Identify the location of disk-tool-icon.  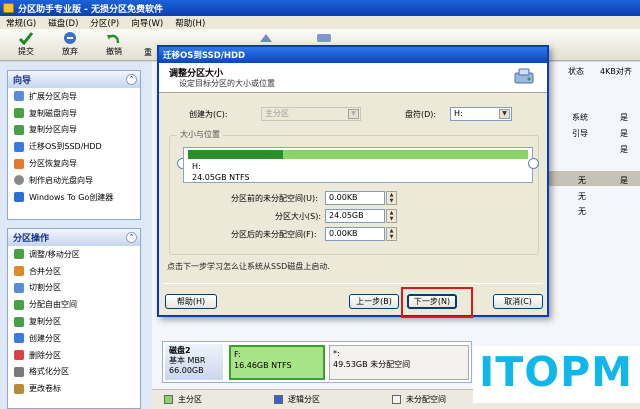
(324, 38).